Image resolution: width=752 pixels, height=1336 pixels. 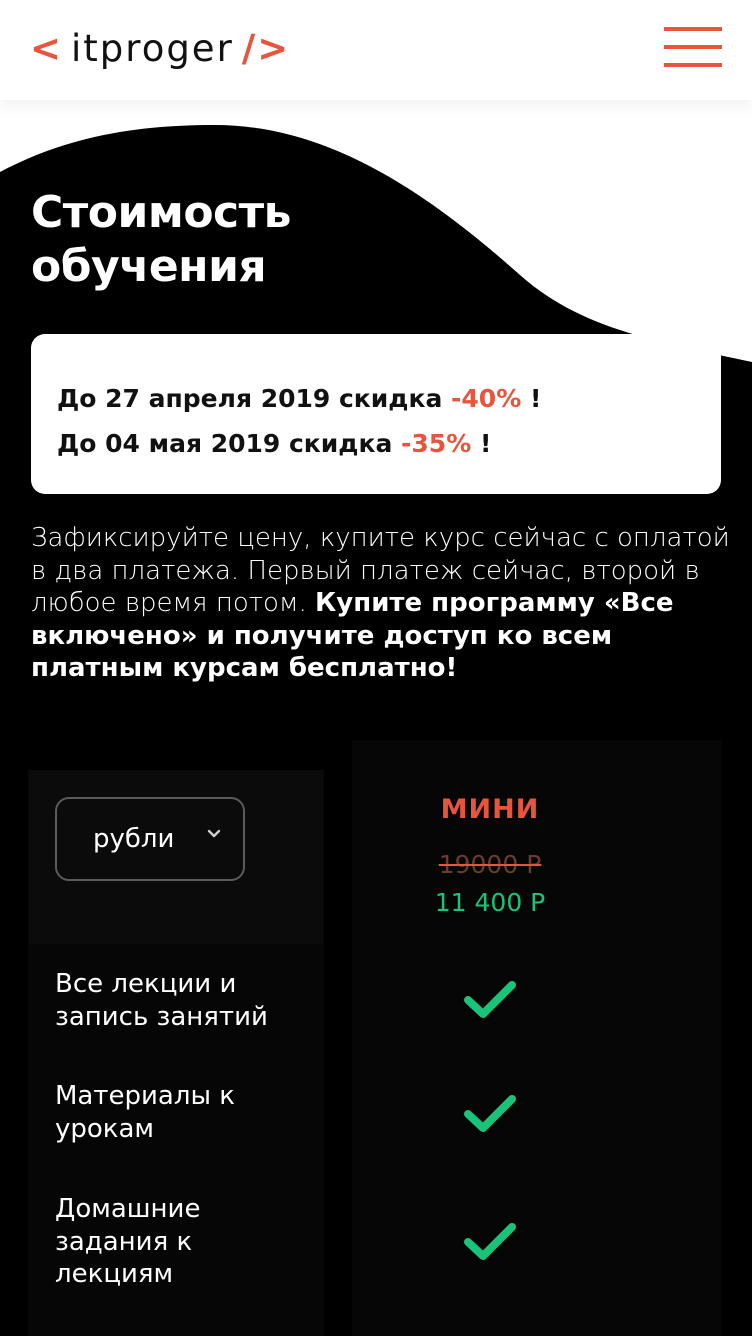 What do you see at coordinates (128, 1241) in the screenshot?
I see `feature-label: Домашние задания к лекциям` at bounding box center [128, 1241].